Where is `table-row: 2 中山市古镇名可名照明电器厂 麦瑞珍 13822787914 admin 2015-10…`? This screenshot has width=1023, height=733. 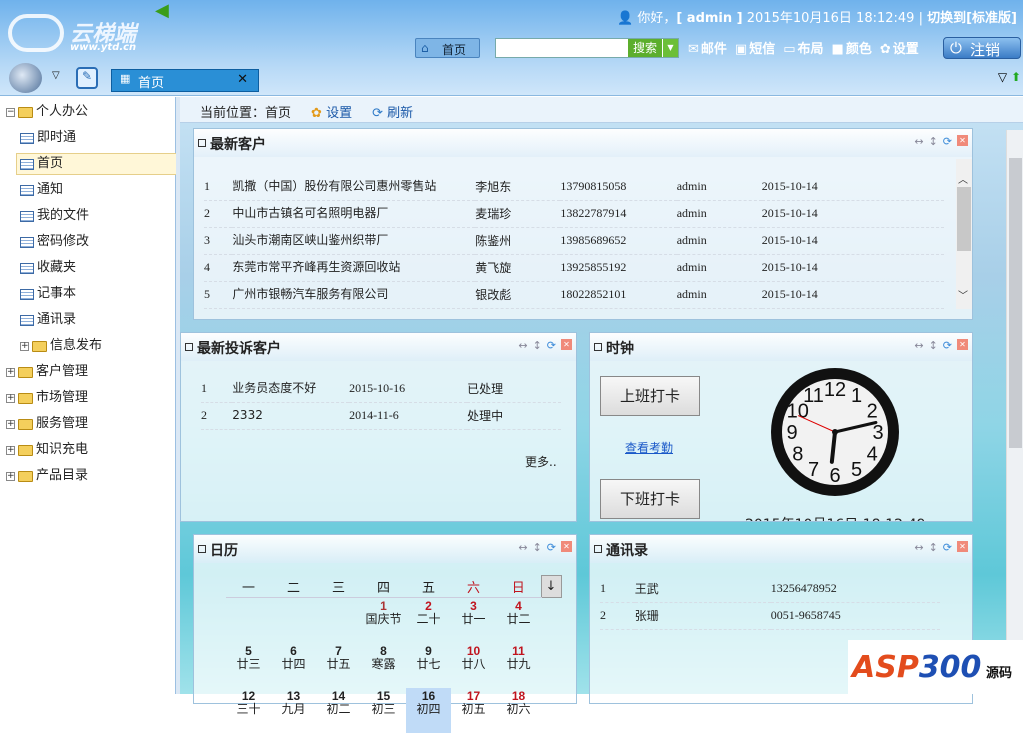
table-row: 2 中山市古镇名可名照明电器厂 麦瑞珍 13822787914 admin 2015-10… is located at coordinates (574, 214).